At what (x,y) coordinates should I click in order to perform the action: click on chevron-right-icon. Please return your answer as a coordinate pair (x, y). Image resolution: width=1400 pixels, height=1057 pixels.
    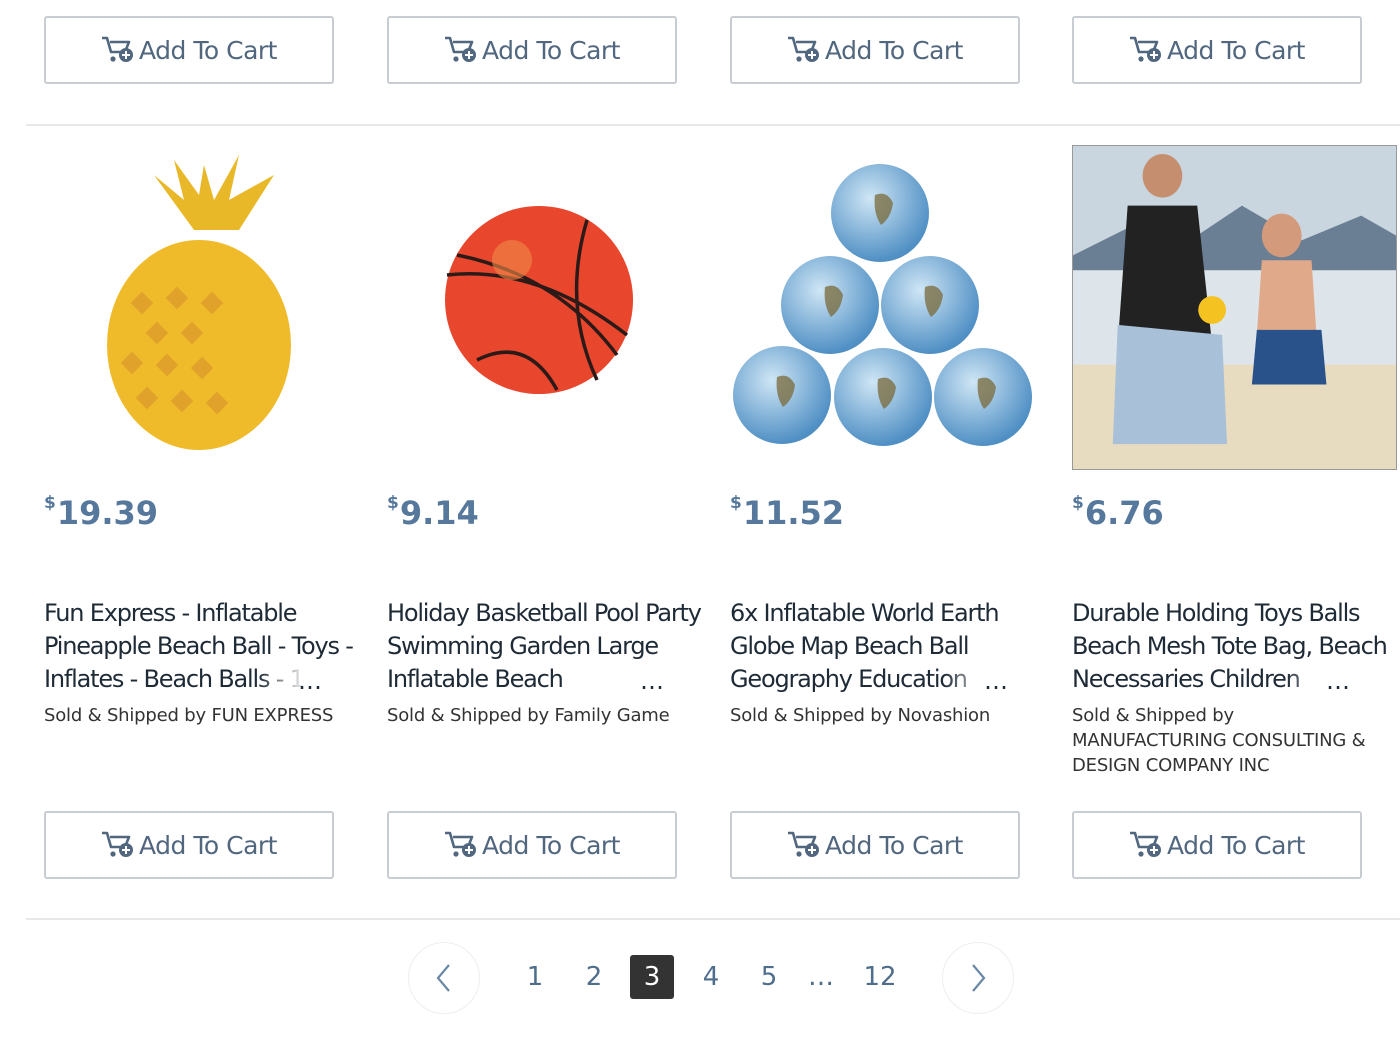
    Looking at the image, I should click on (979, 978).